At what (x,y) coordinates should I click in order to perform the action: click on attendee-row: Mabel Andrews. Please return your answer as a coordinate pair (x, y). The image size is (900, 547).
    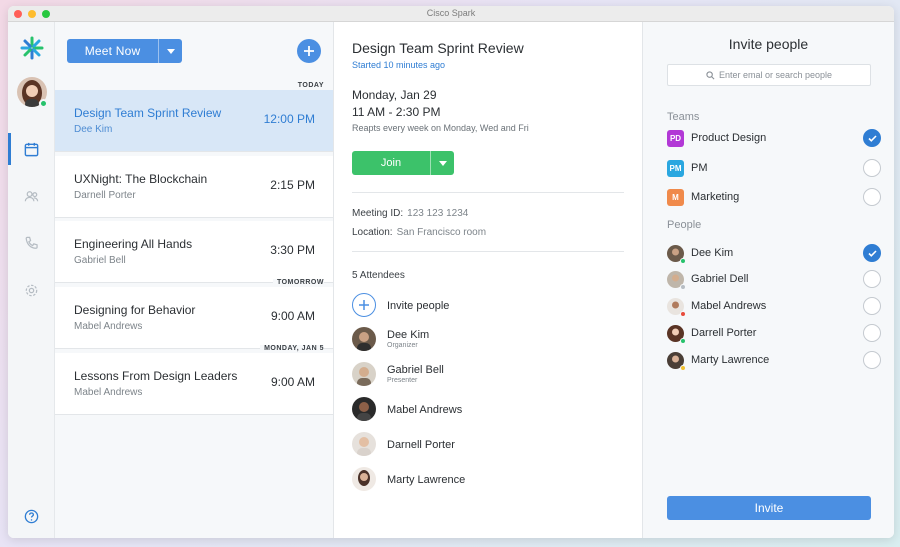
    Looking at the image, I should click on (487, 410).